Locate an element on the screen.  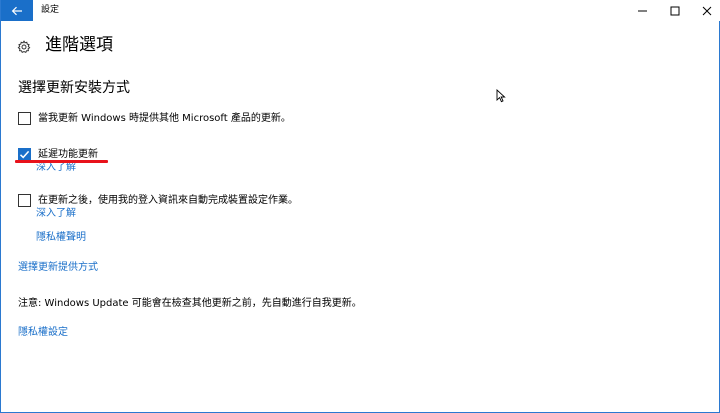
learn-more-link-sign-in: 深入了解 is located at coordinates (56, 213).